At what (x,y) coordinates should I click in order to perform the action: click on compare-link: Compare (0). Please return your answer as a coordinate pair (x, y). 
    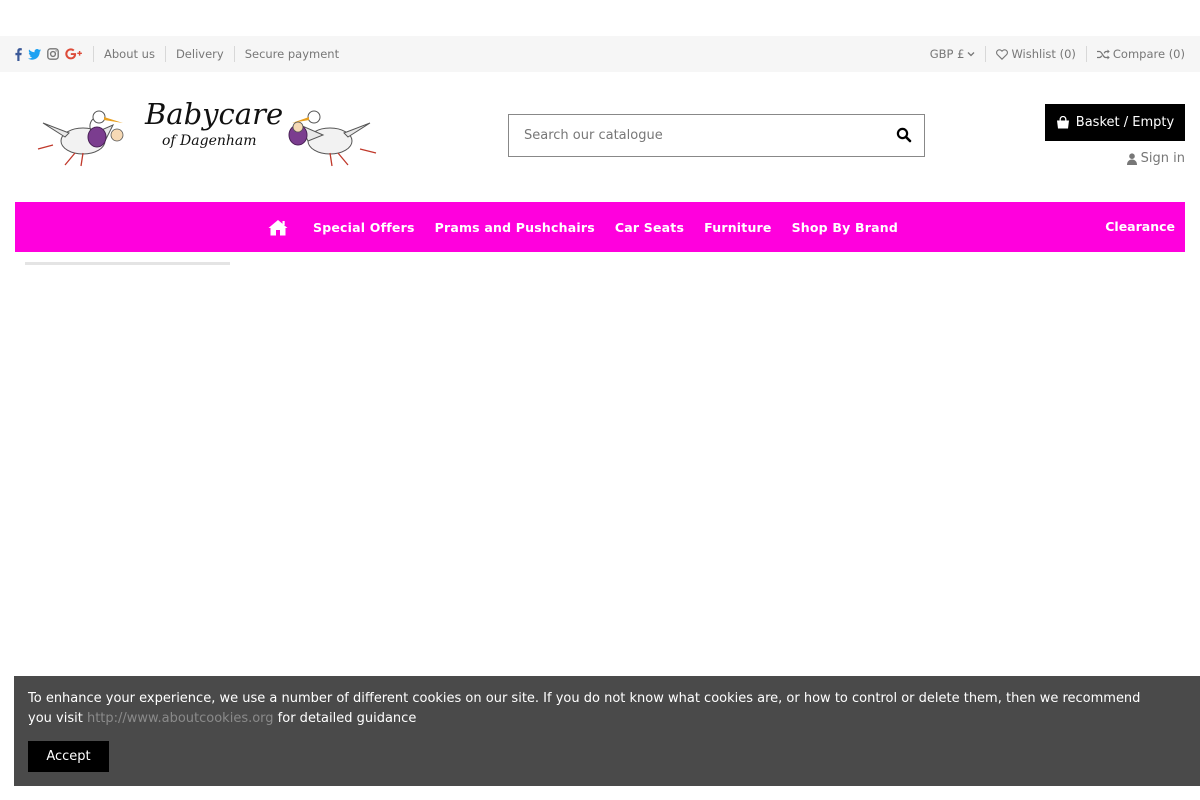
    Looking at the image, I should click on (1136, 54).